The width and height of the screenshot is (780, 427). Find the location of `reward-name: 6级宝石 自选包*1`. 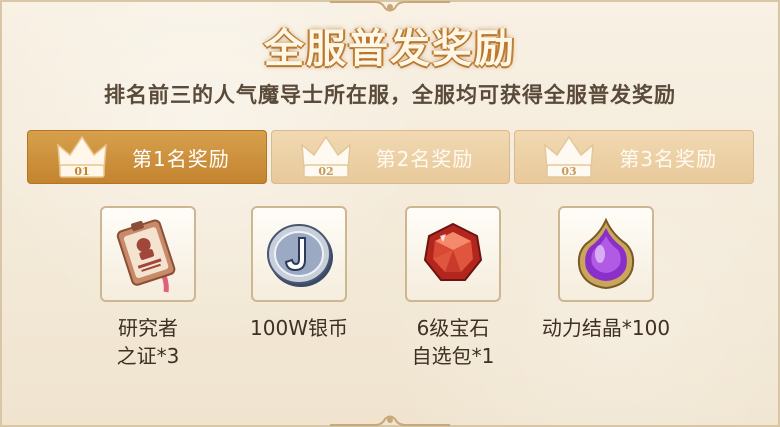

reward-name: 6级宝石 自选包*1 is located at coordinates (453, 342).